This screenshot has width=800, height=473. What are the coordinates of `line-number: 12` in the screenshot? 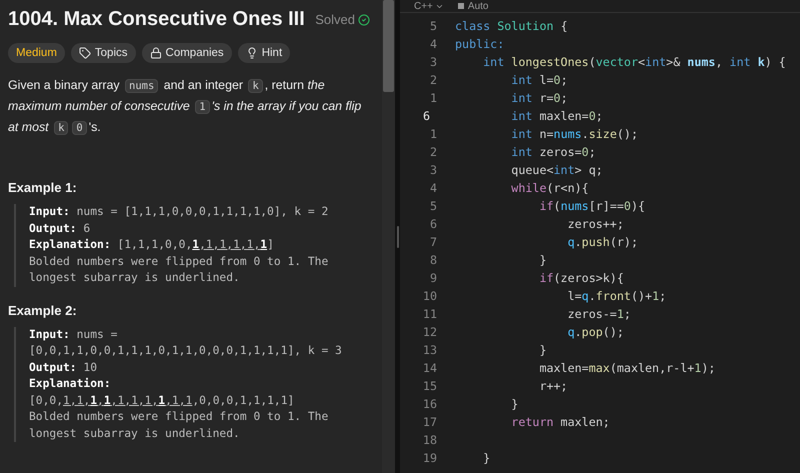 It's located at (429, 332).